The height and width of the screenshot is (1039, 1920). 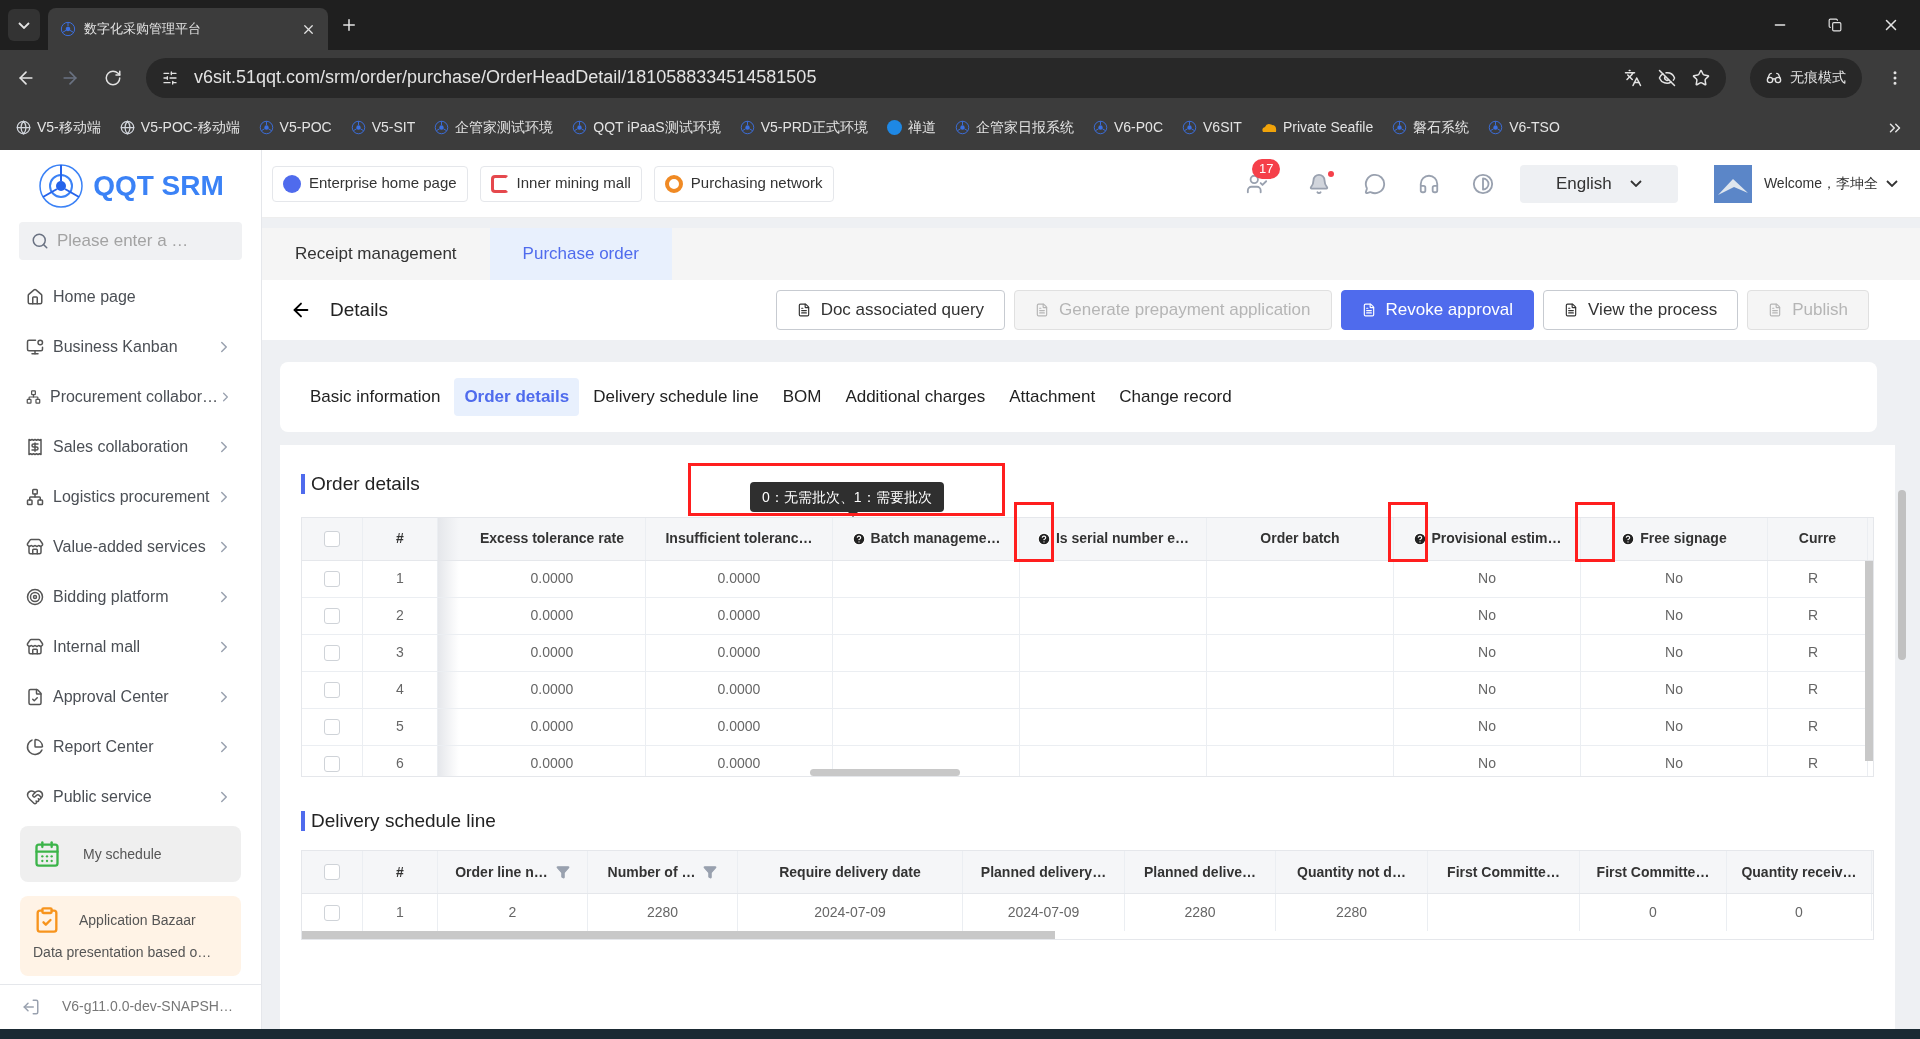 I want to click on browser-tab: 数字化采购管理平台, so click(x=188, y=29).